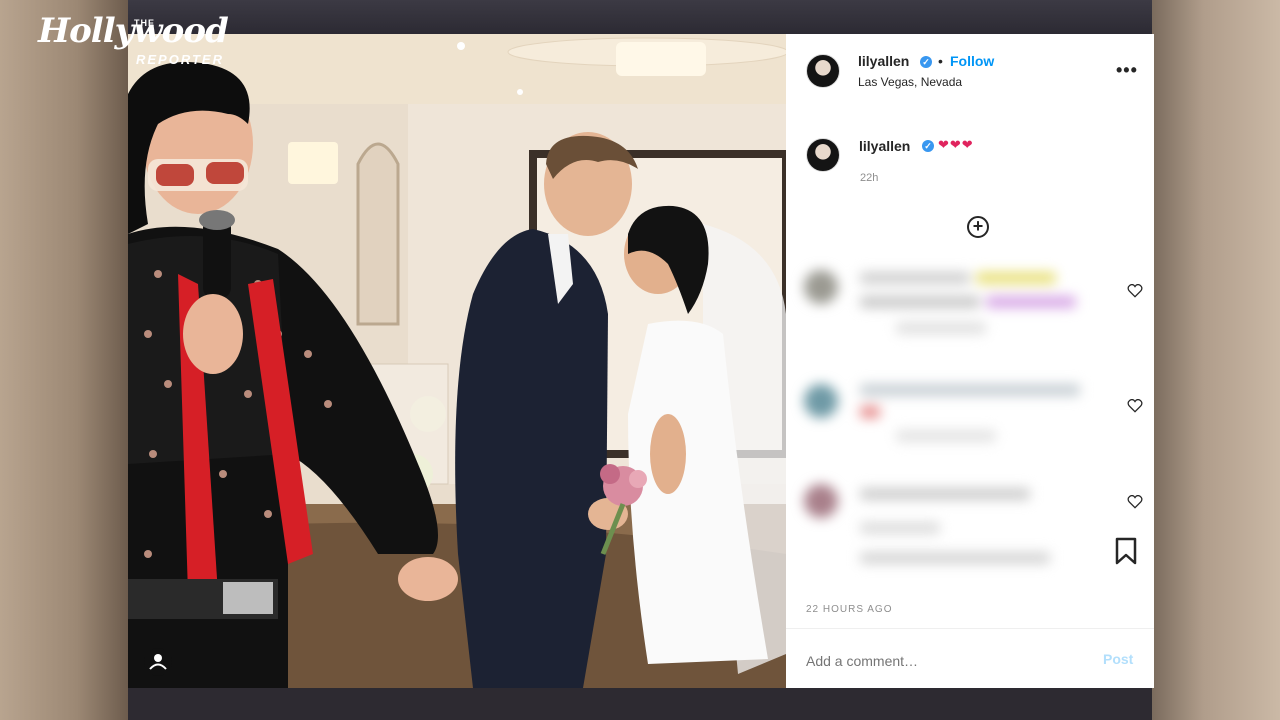  I want to click on comment-input, so click(946, 661).